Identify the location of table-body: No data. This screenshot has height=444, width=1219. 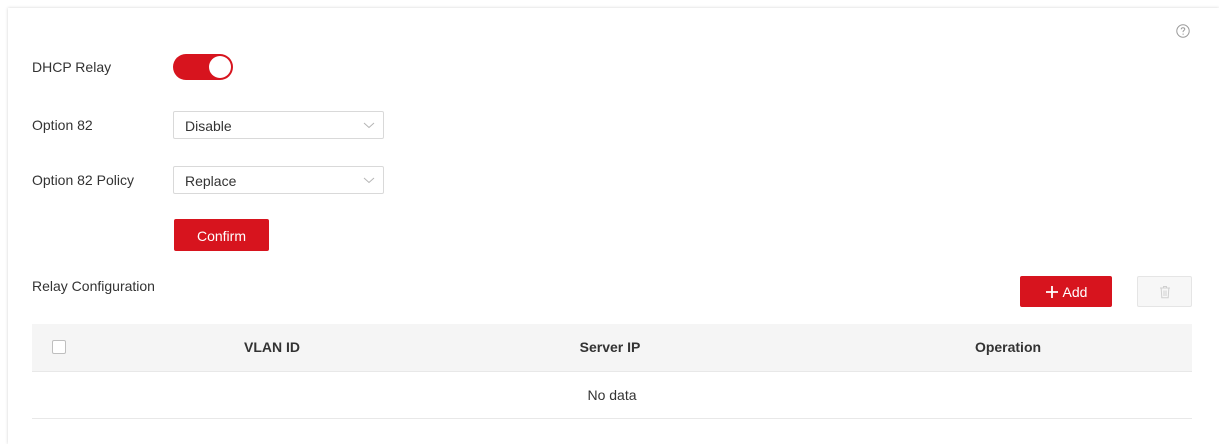
(612, 395).